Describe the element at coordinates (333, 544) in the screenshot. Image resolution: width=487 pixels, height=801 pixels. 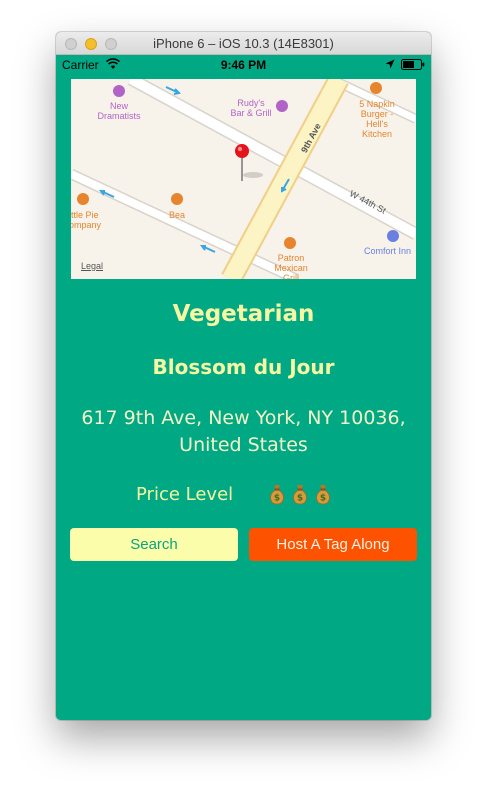
I see `host-tag-along-button: Host A Tag Along` at that location.